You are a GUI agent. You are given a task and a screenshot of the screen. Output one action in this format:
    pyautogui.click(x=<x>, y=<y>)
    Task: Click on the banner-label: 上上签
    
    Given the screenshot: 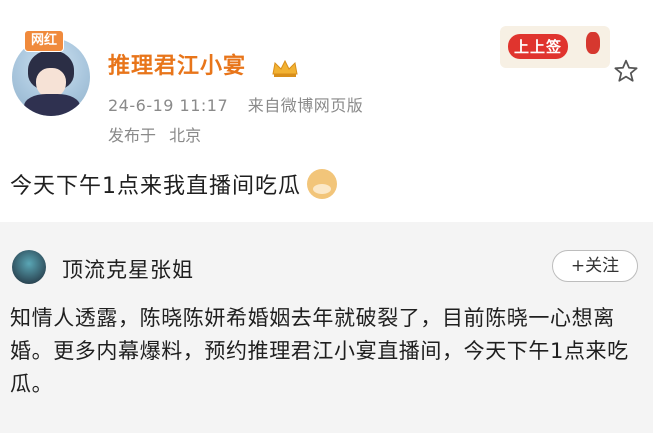 What is the action you would take?
    pyautogui.click(x=538, y=46)
    